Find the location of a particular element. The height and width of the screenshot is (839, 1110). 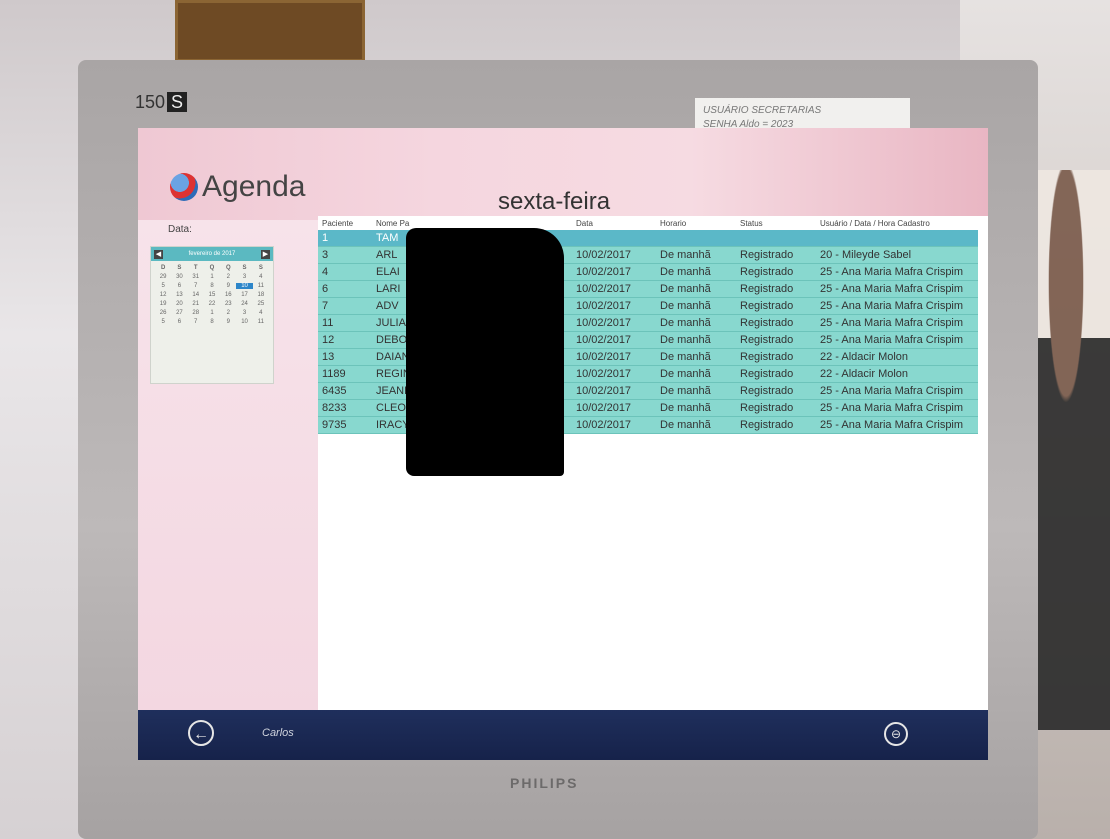

calendar-day: 14 is located at coordinates (196, 295).